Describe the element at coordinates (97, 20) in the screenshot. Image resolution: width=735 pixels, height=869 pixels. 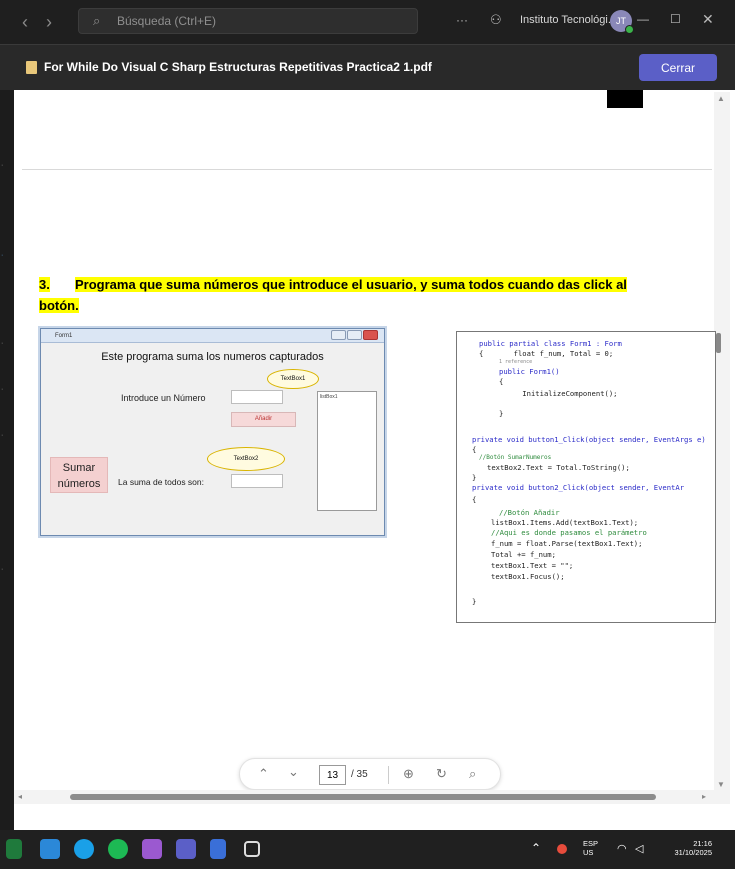
I see `search-icon: ⌕` at that location.